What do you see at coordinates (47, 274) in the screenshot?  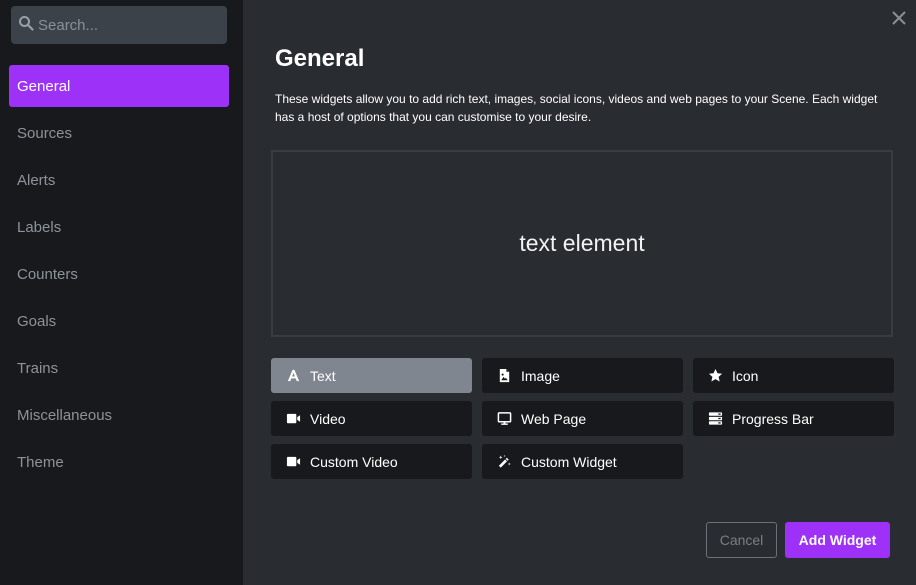 I see `sidebar-item-label: Counters` at bounding box center [47, 274].